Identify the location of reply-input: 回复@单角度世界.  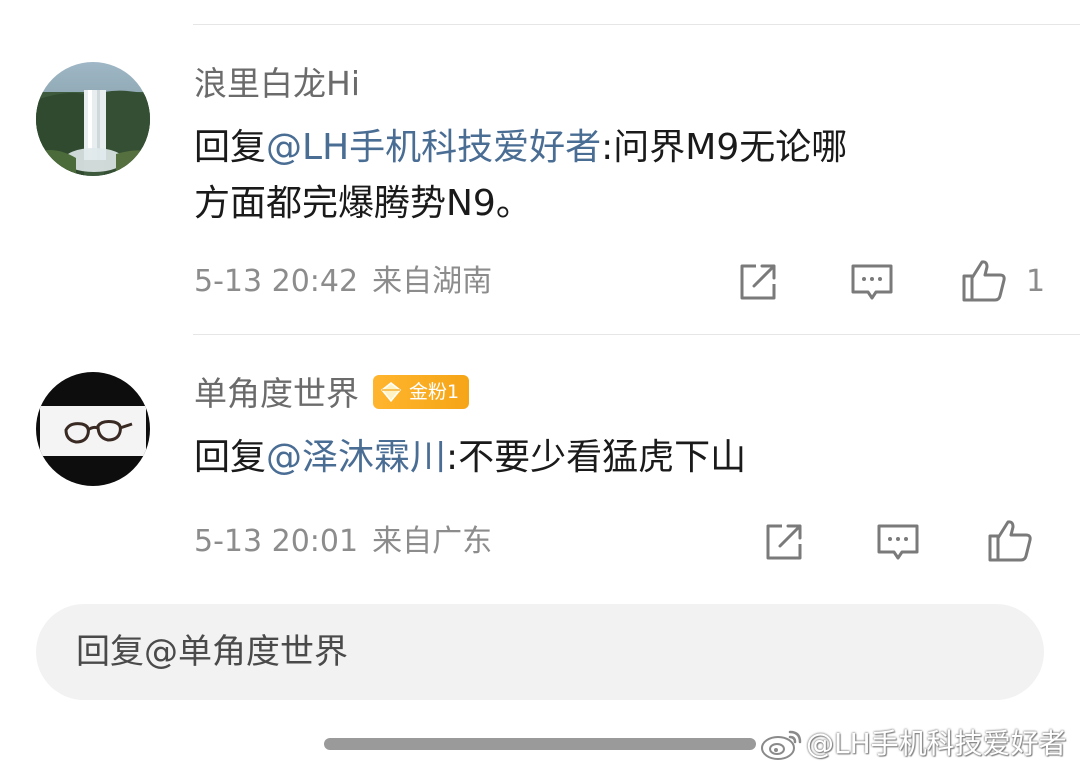
(540, 652).